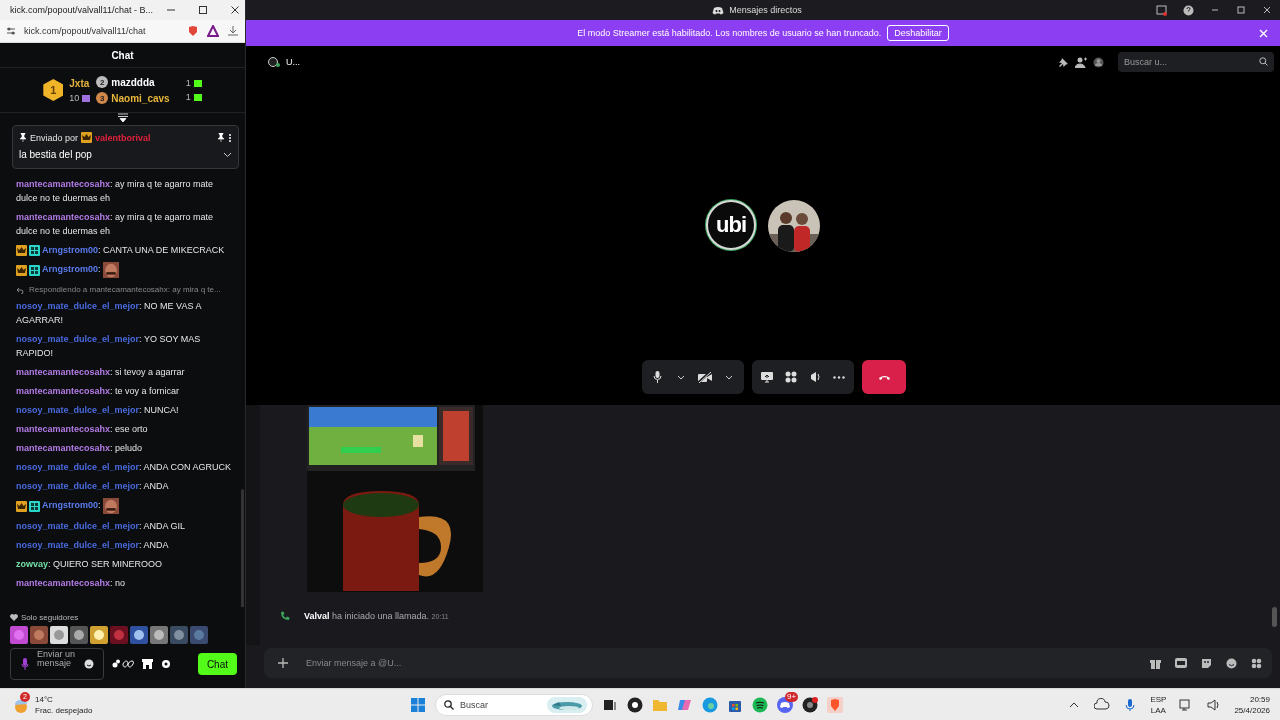  What do you see at coordinates (53, 90) in the screenshot?
I see `rank-badge: 1` at bounding box center [53, 90].